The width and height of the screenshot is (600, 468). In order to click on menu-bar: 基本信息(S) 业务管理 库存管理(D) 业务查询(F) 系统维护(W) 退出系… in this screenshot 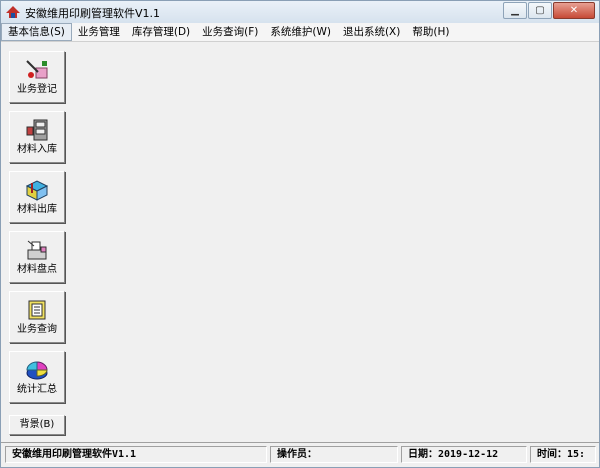, I will do `click(300, 32)`.